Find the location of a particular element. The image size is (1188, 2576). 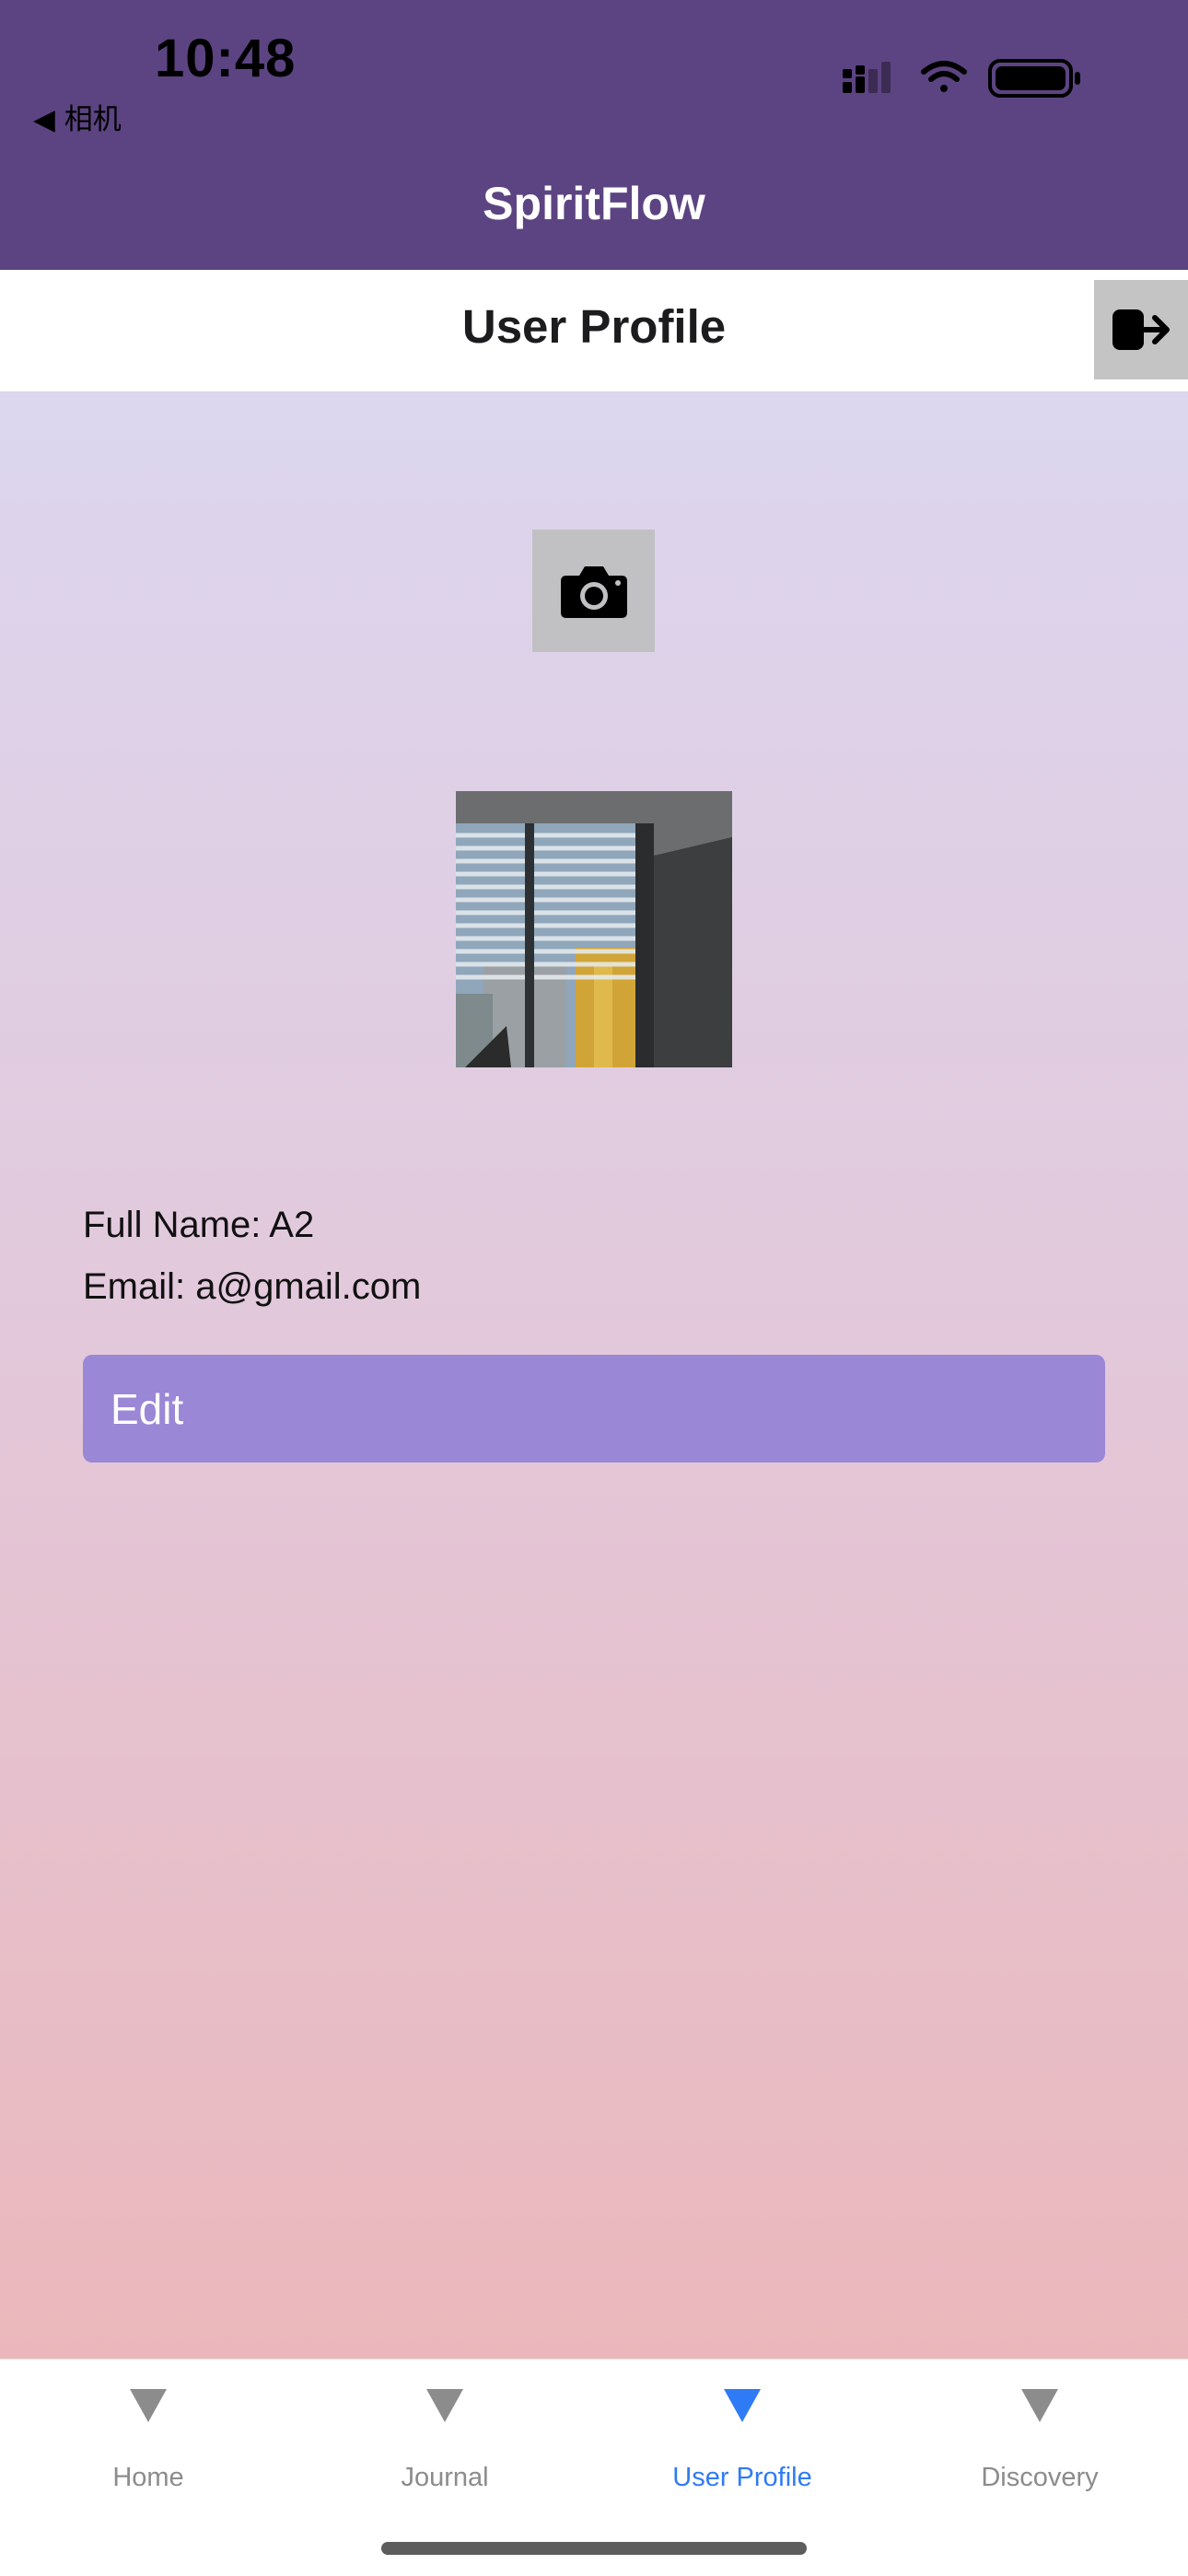

tab-journal: Journal is located at coordinates (445, 2433).